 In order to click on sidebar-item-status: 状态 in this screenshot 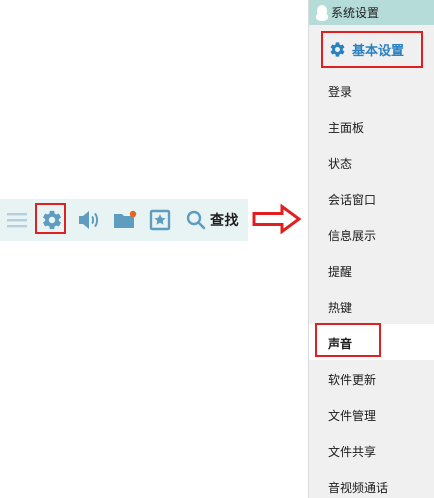, I will do `click(340, 163)`.